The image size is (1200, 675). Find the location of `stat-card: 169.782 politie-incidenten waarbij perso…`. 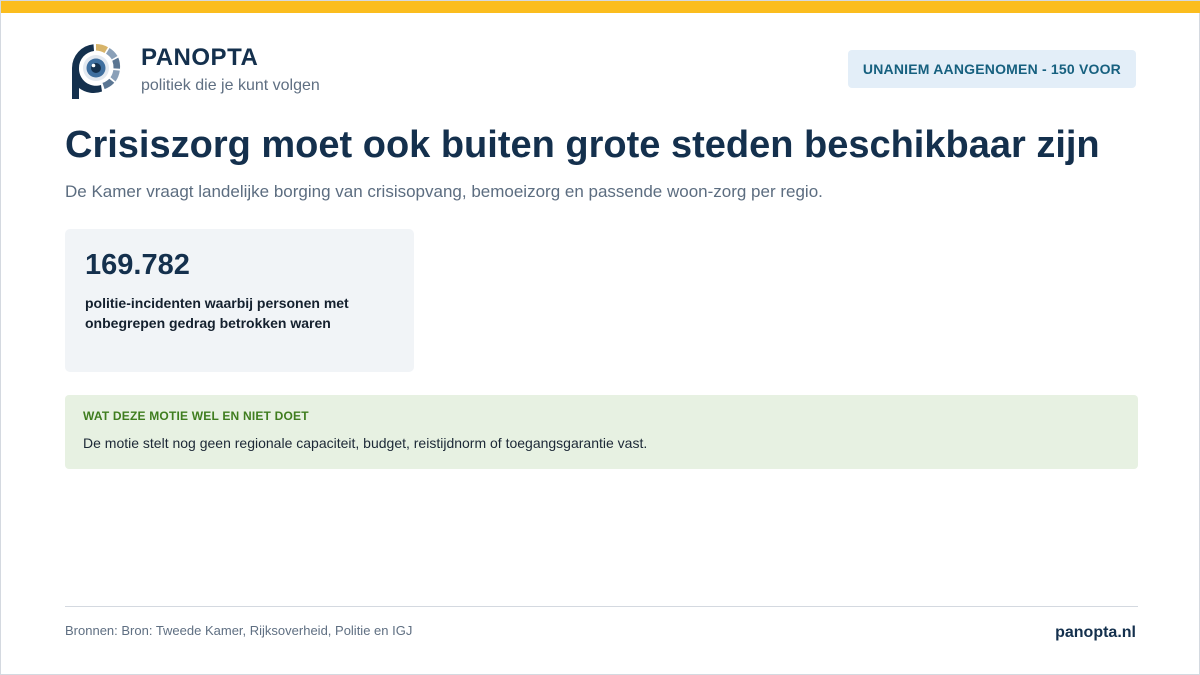

stat-card: 169.782 politie-incidenten waarbij perso… is located at coordinates (239, 300).